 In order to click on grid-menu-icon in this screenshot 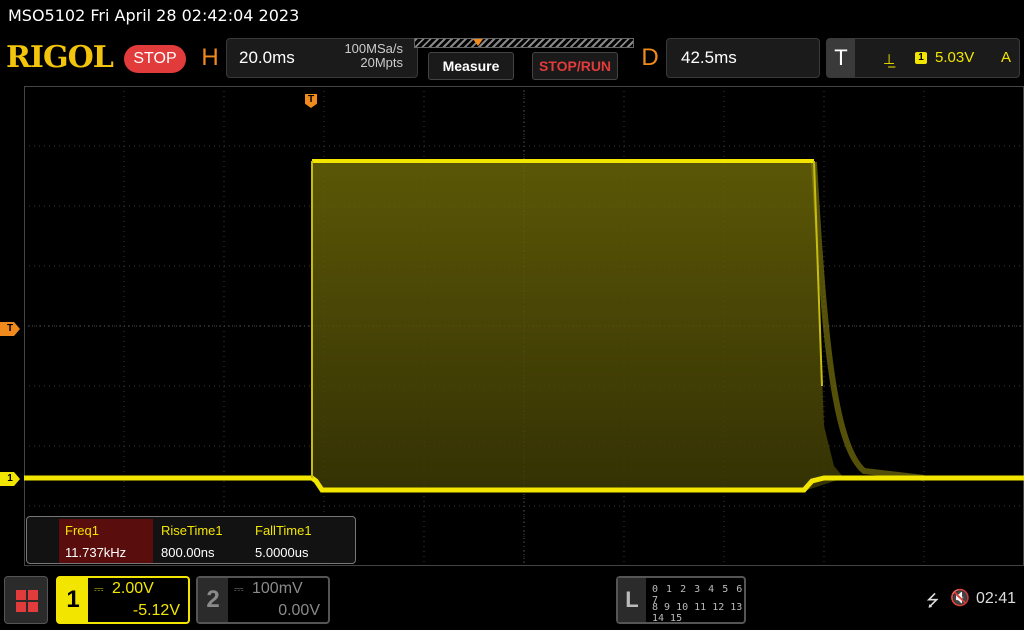, I will do `click(27, 601)`.